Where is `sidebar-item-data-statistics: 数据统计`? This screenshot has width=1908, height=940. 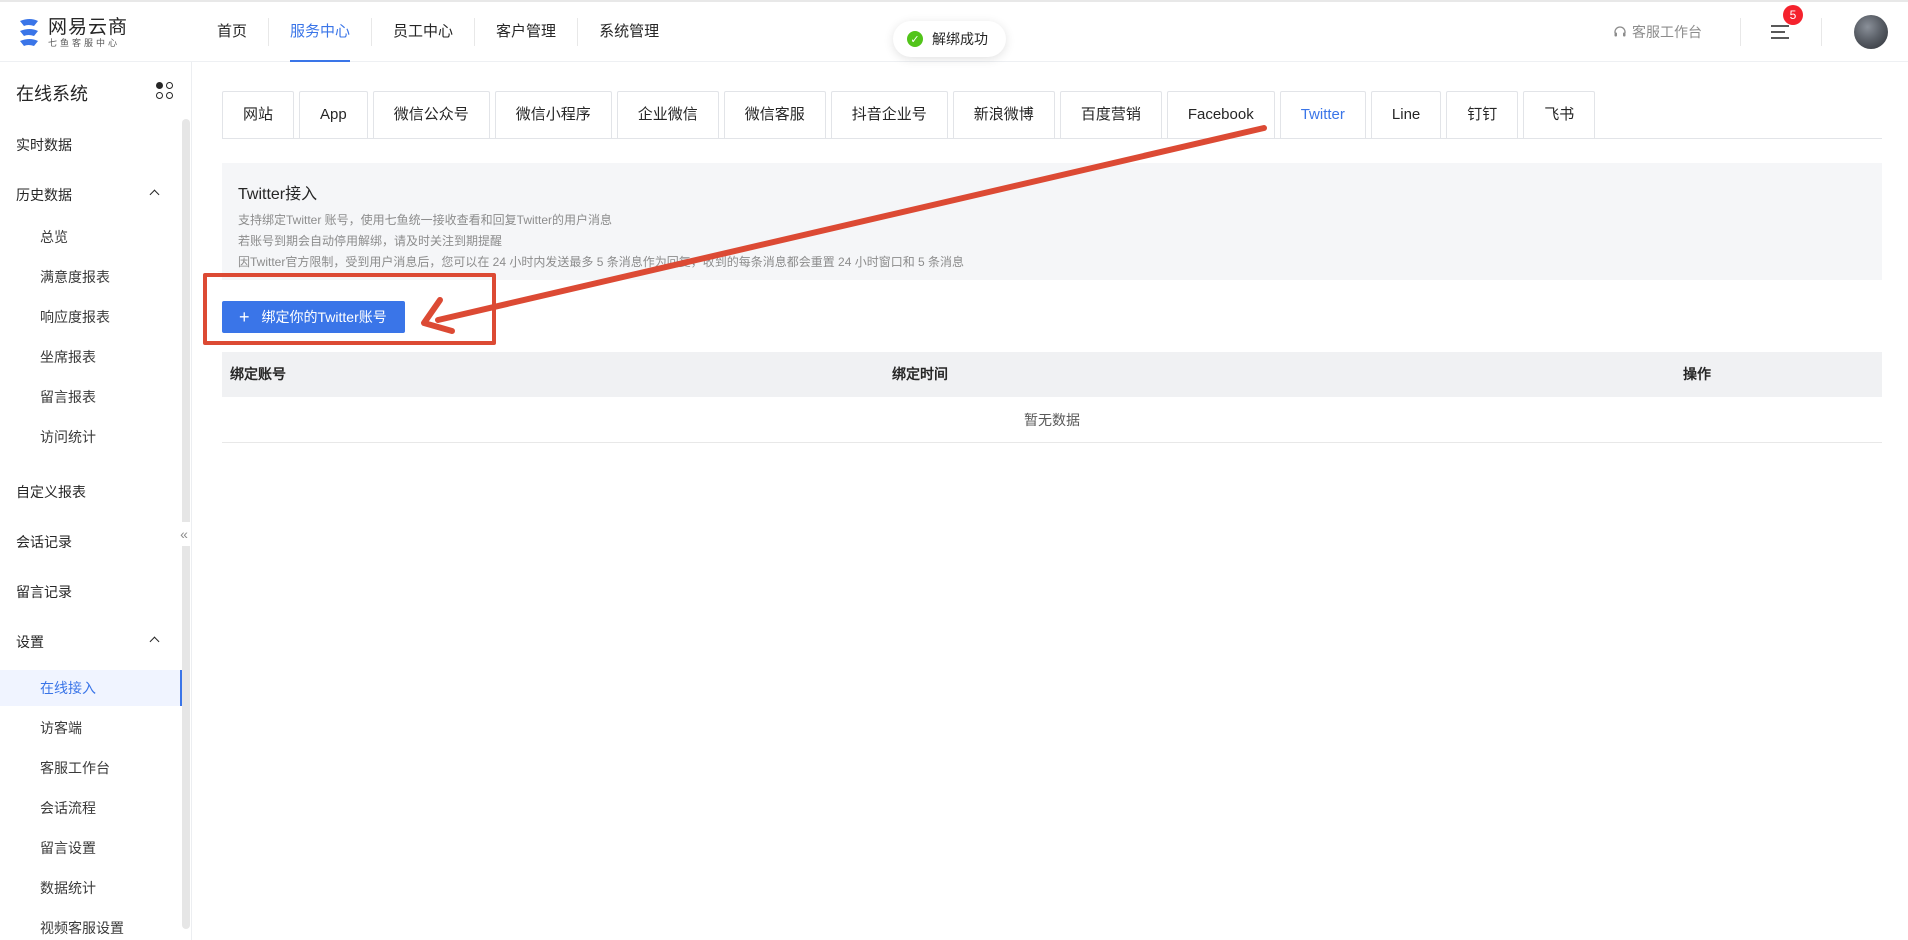
sidebar-item-data-statistics: 数据统计 is located at coordinates (91, 888).